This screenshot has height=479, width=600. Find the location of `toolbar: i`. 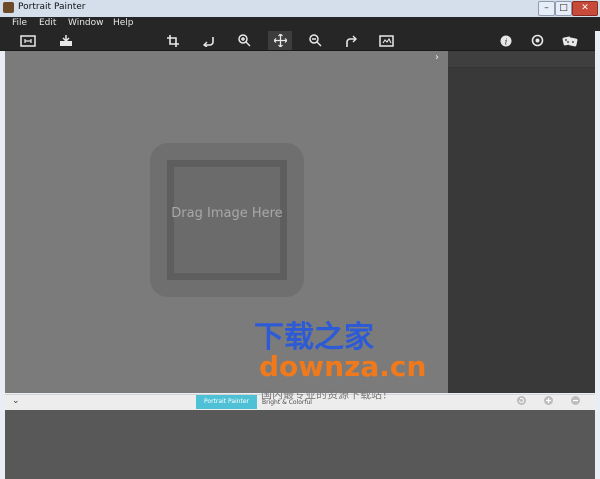

toolbar: i is located at coordinates (300, 41).